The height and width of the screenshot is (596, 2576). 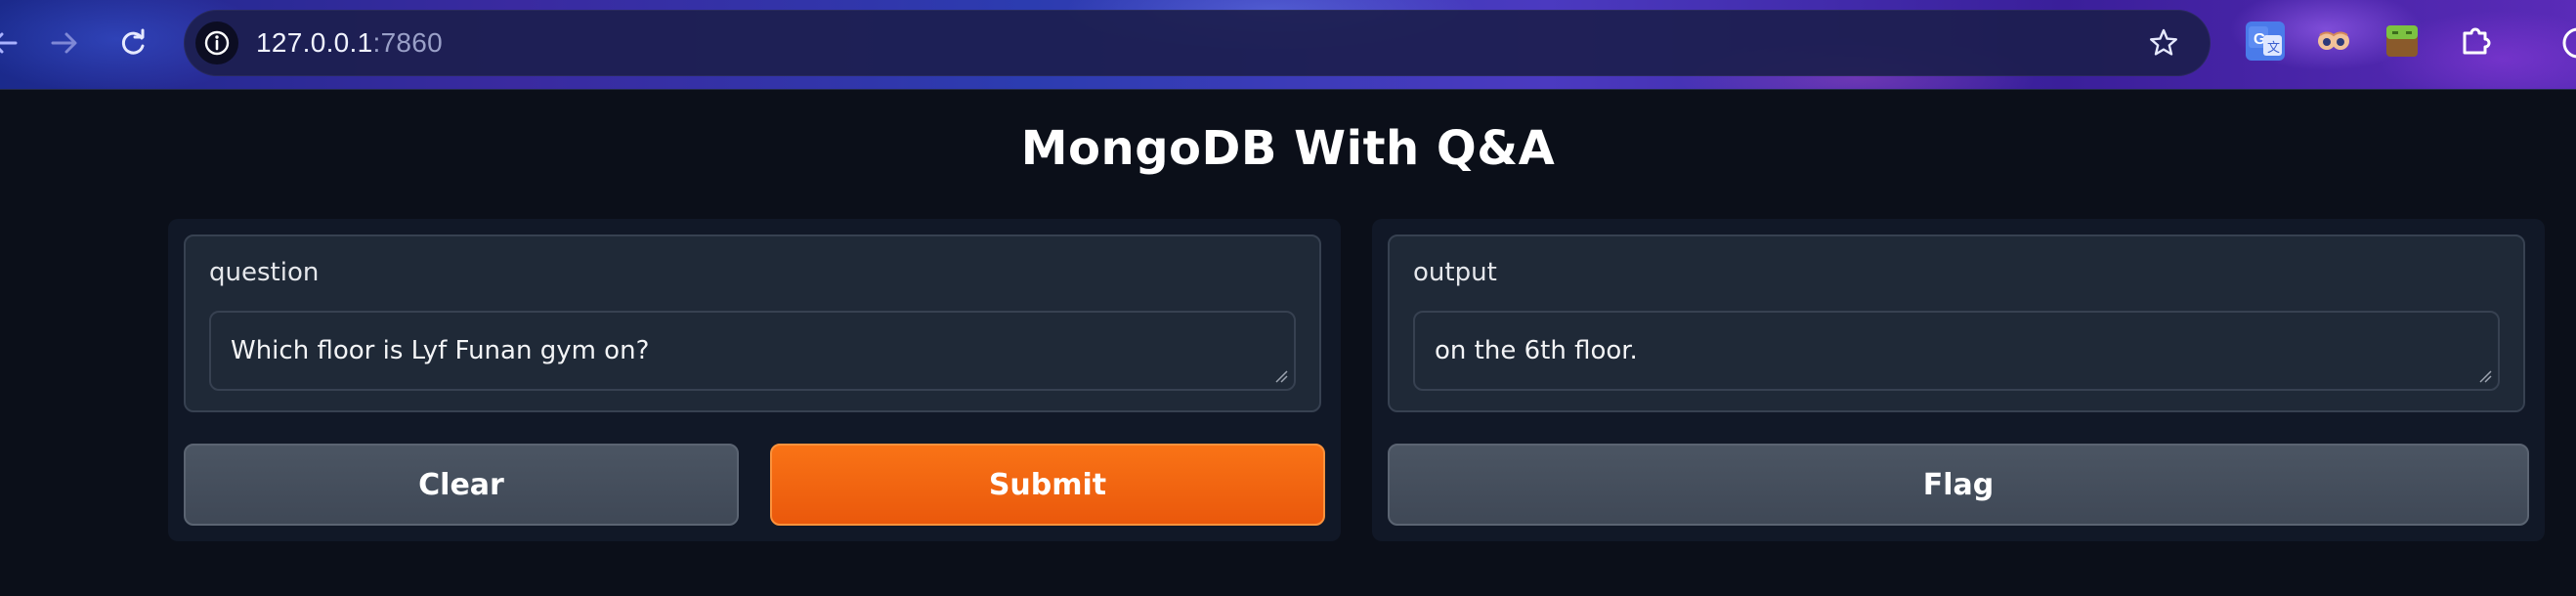 What do you see at coordinates (315, 42) in the screenshot?
I see `url-host: 127.0.0.1` at bounding box center [315, 42].